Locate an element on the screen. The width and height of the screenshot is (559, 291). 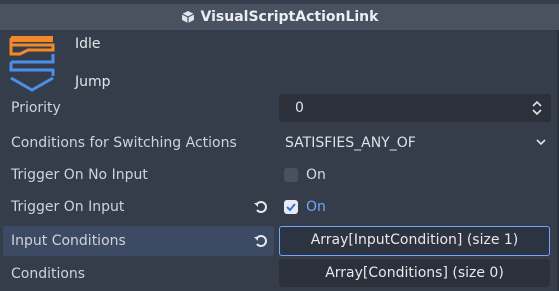
inspector-header: VisualScriptActionLink is located at coordinates (279, 17).